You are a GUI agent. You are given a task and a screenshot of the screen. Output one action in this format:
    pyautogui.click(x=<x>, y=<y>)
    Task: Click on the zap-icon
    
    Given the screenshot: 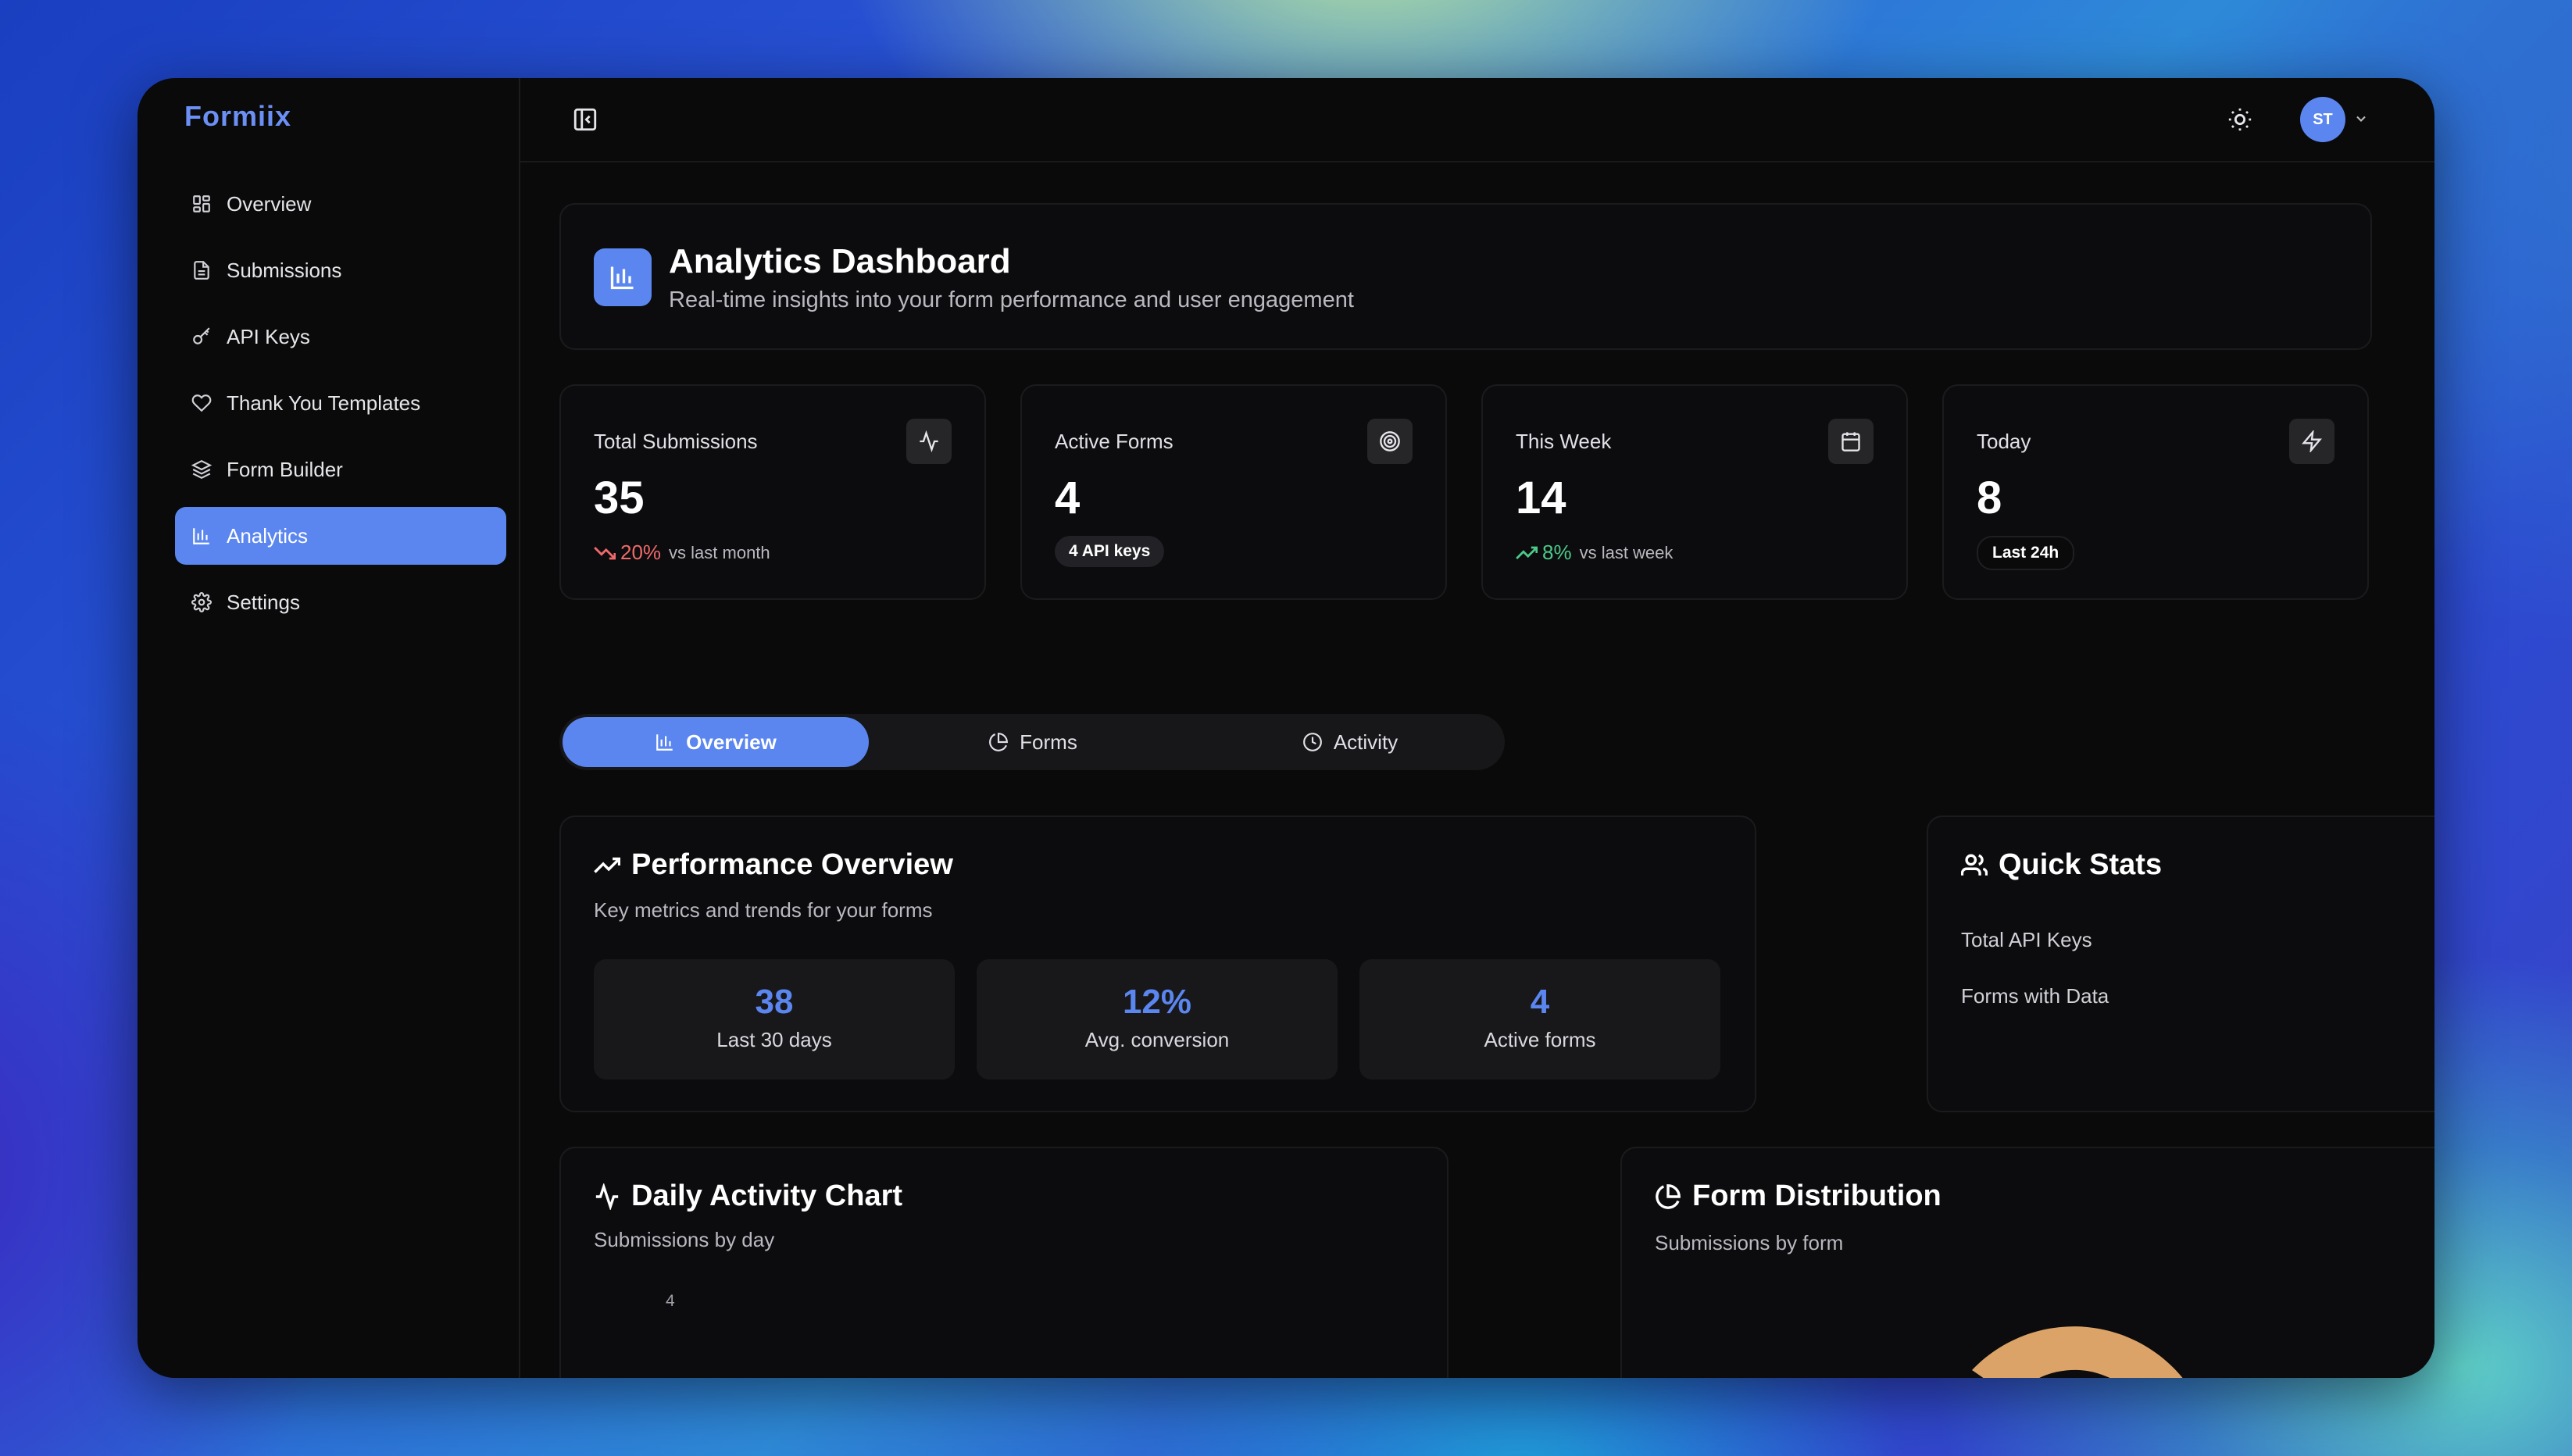 What is the action you would take?
    pyautogui.click(x=2311, y=441)
    